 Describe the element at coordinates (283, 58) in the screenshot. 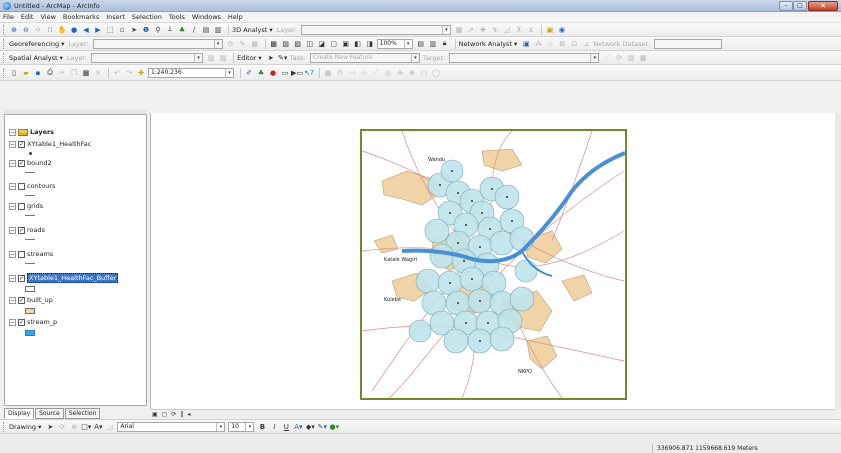

I see `sketch-tool-icon: ✎▾` at that location.